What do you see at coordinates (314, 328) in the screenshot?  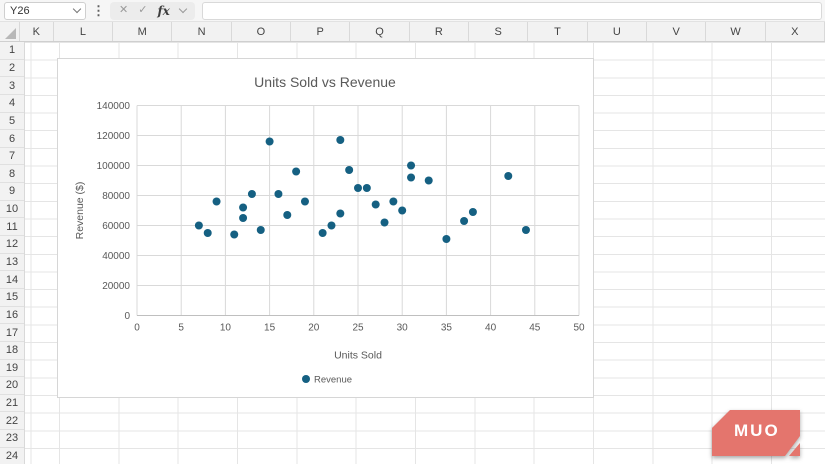 I see `x-tick-label: 20` at bounding box center [314, 328].